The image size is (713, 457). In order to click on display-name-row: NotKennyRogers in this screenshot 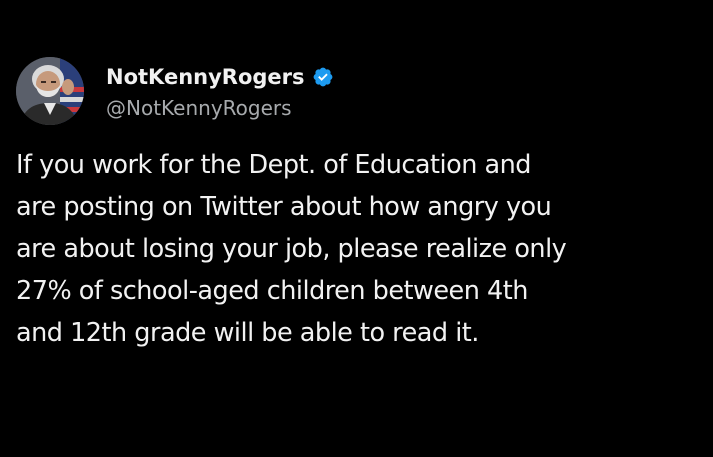, I will do `click(220, 77)`.